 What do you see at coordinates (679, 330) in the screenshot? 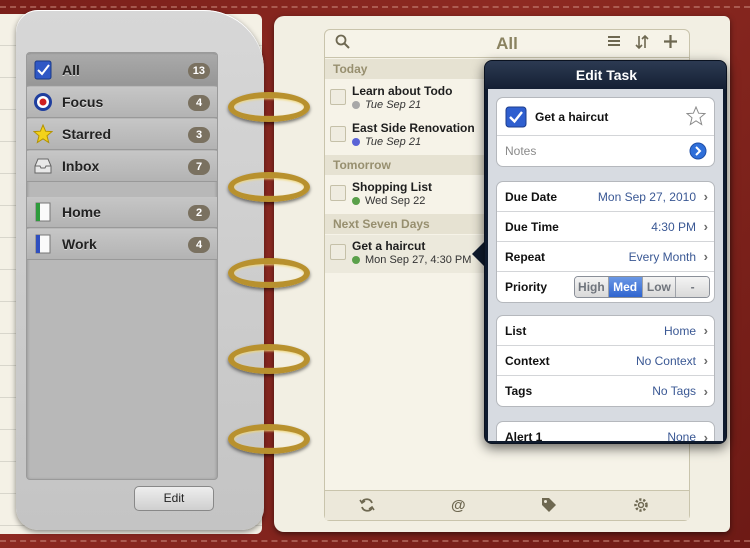
I see `list-value: Home` at bounding box center [679, 330].